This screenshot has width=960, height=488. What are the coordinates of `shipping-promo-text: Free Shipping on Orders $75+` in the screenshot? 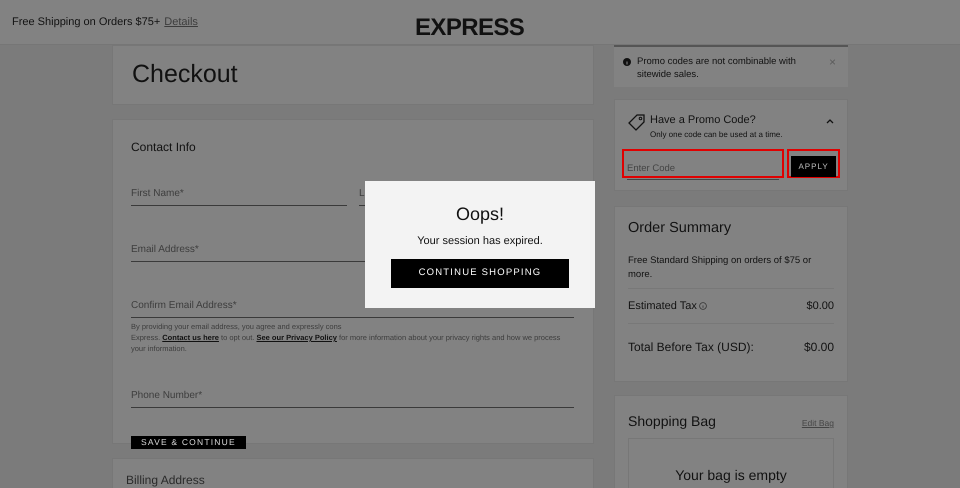 It's located at (86, 22).